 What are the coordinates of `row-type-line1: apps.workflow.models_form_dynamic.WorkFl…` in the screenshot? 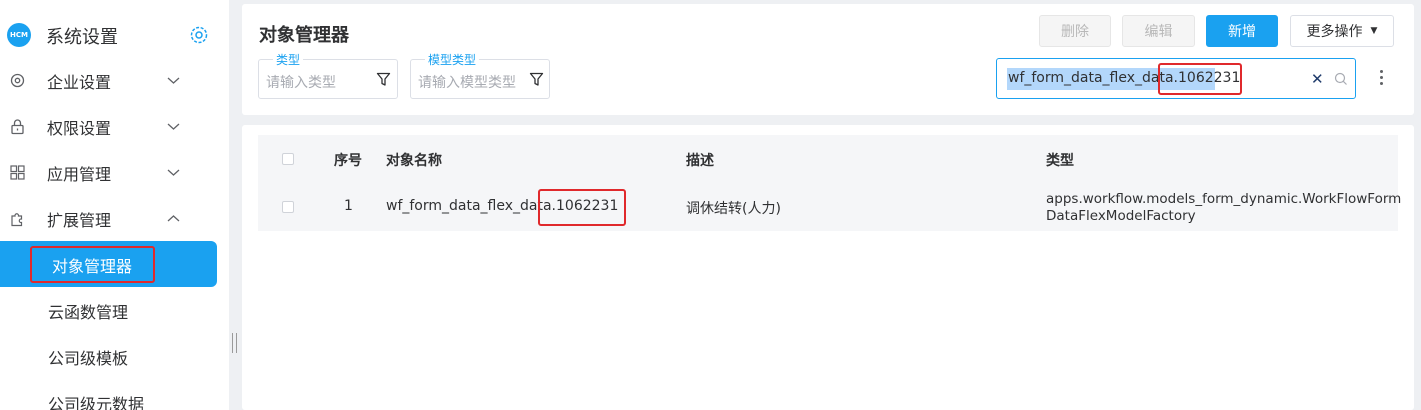 It's located at (1224, 199).